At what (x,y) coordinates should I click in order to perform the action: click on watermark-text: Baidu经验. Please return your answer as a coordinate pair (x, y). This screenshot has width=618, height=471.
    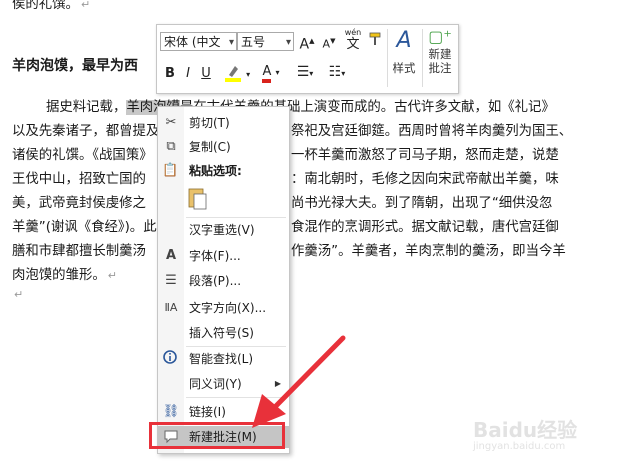
    Looking at the image, I should click on (525, 430).